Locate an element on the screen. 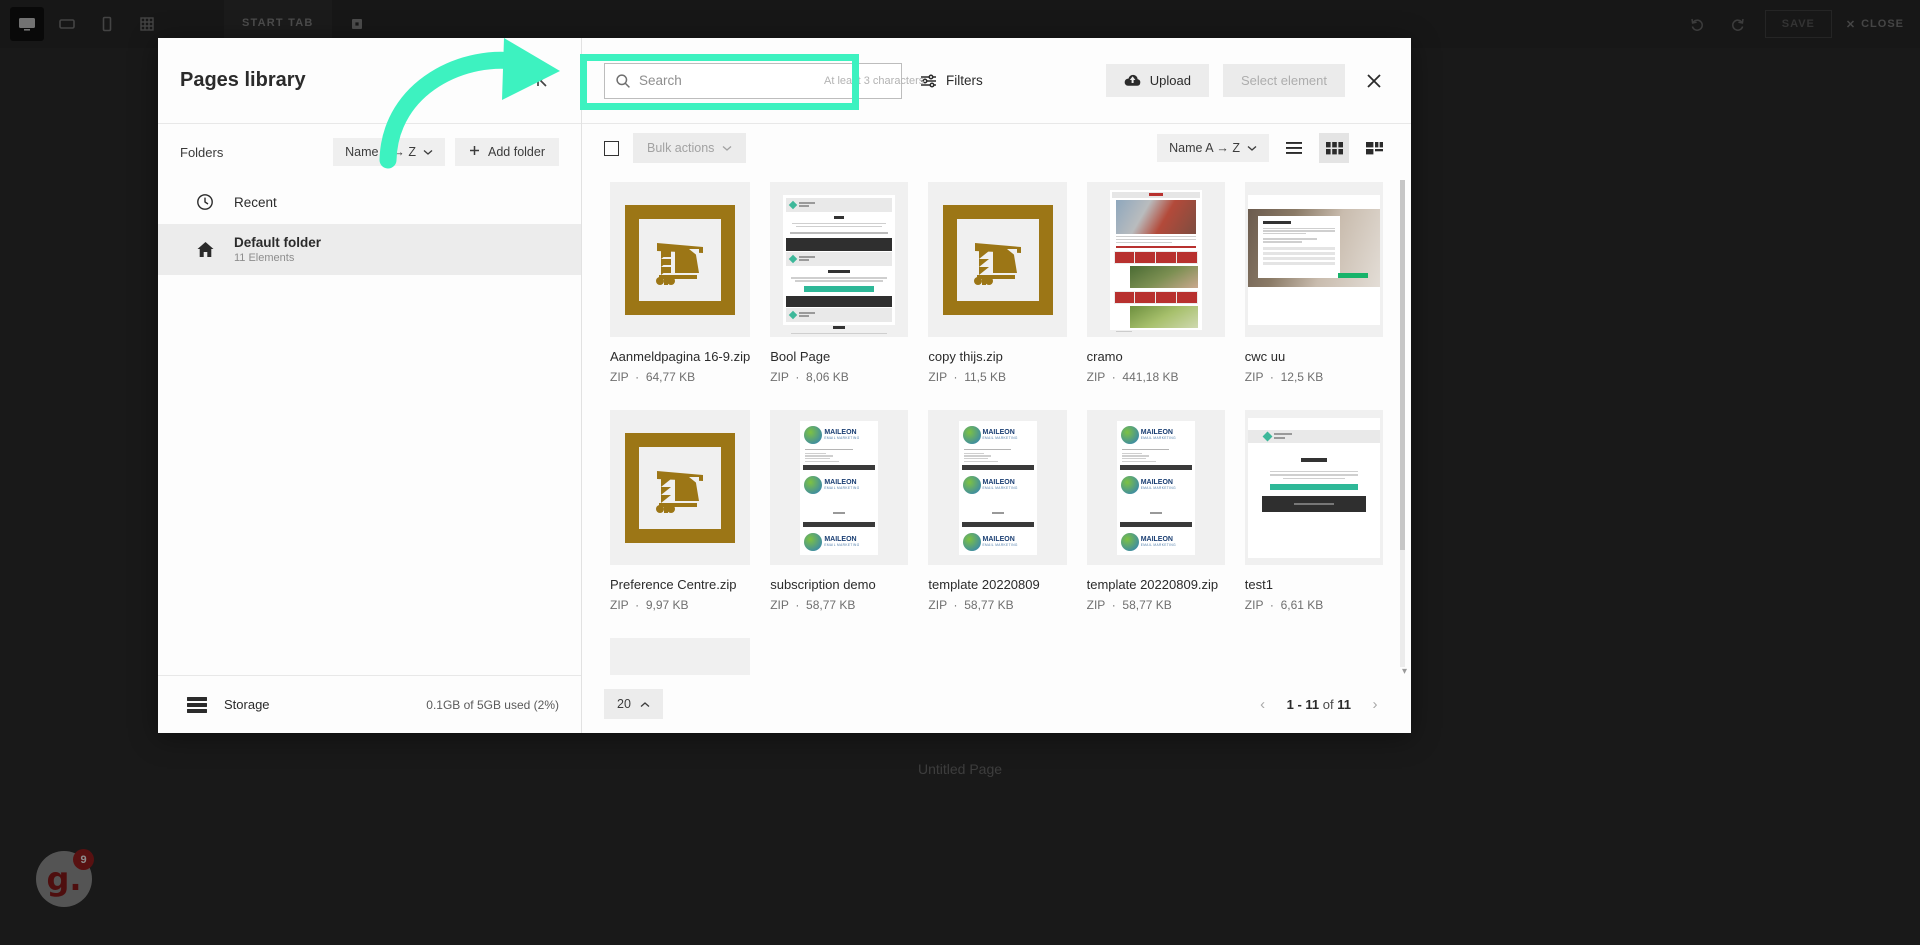 The height and width of the screenshot is (945, 1920). folder-sort-button: Name A → Z is located at coordinates (389, 152).